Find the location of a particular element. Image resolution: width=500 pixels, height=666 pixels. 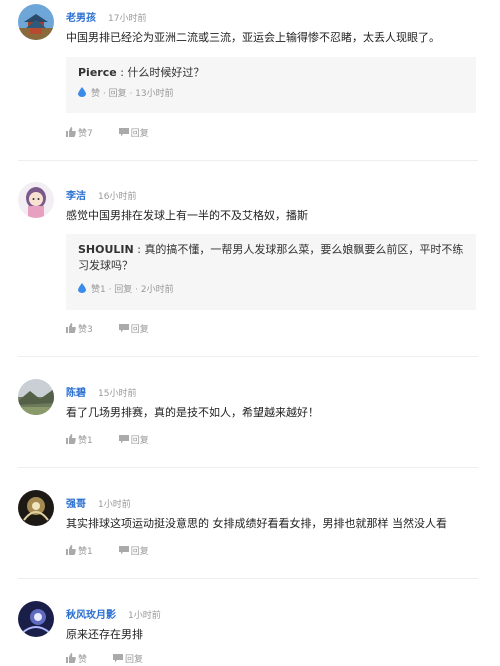

comment-meta: 强哥 1小时前 is located at coordinates (98, 502).